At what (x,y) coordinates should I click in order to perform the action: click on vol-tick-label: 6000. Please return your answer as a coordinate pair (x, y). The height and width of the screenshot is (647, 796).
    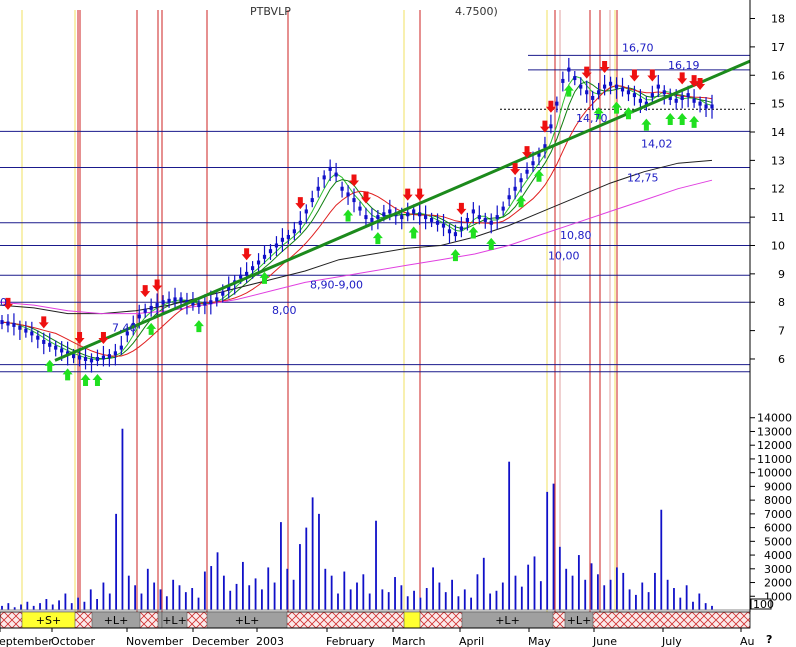
    Looking at the image, I should click on (778, 528).